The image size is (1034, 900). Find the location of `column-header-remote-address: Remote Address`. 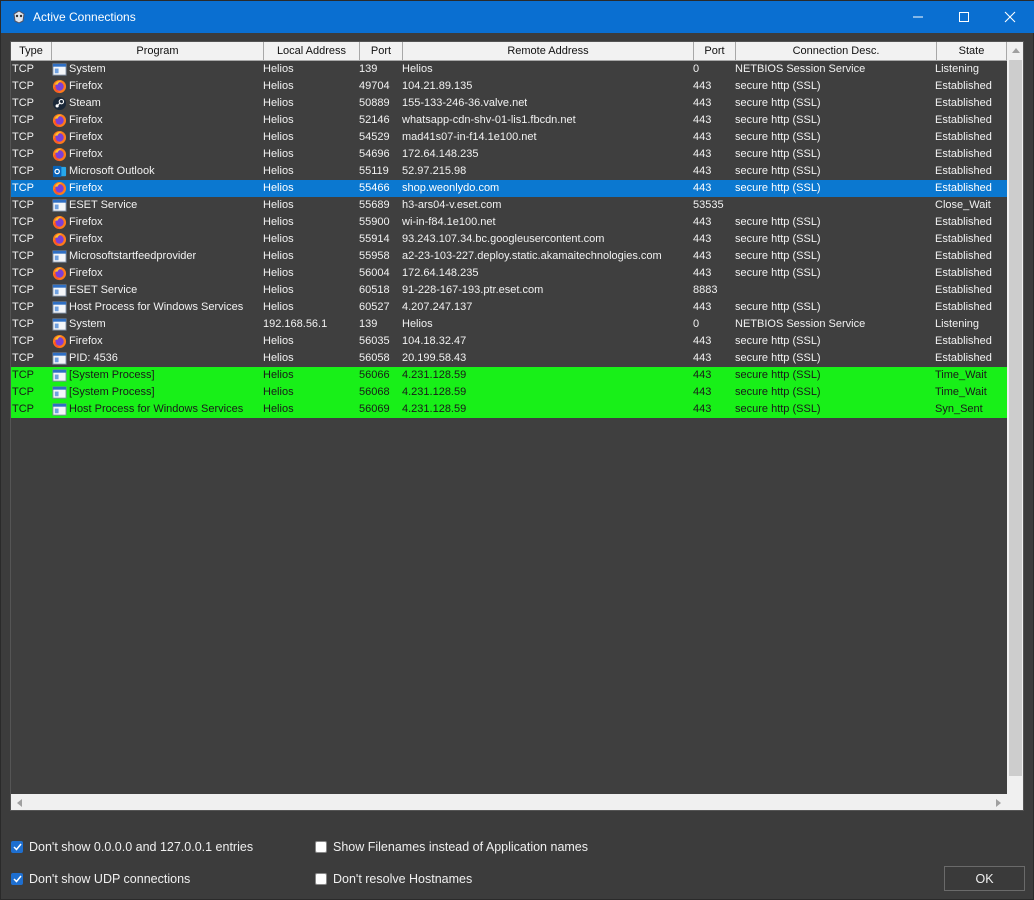

column-header-remote-address: Remote Address is located at coordinates (548, 51).